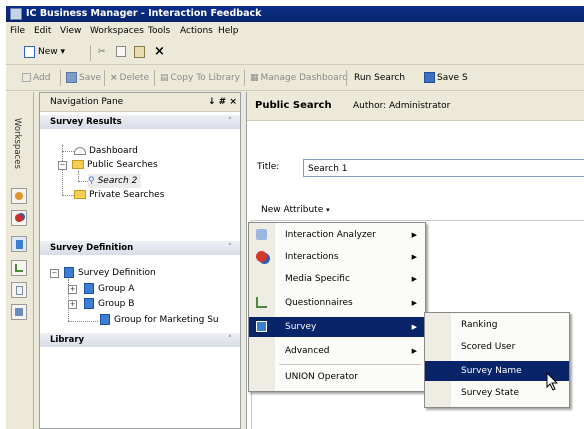  What do you see at coordinates (200, 78) in the screenshot?
I see `copy-to-library-button: ▤ Copy To Library` at bounding box center [200, 78].